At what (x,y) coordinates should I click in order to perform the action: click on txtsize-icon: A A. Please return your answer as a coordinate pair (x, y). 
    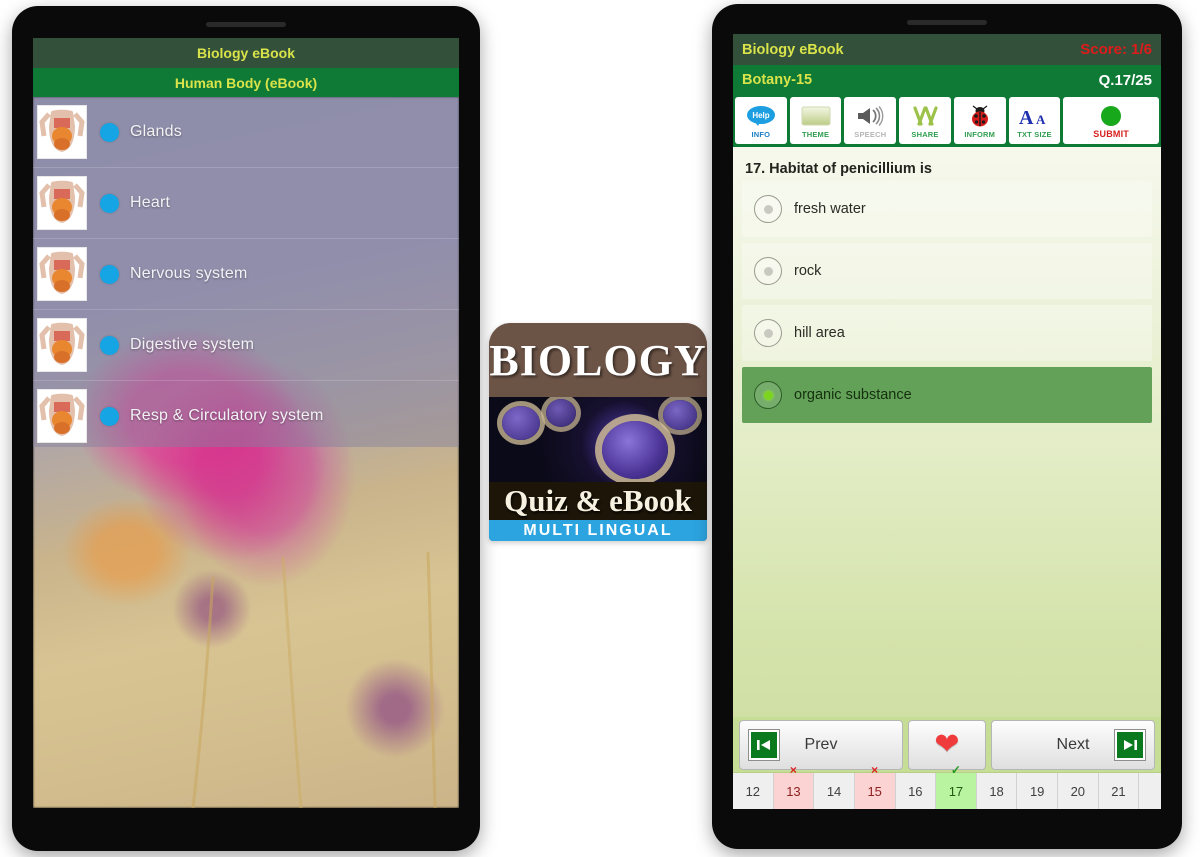
    Looking at the image, I should click on (1034, 116).